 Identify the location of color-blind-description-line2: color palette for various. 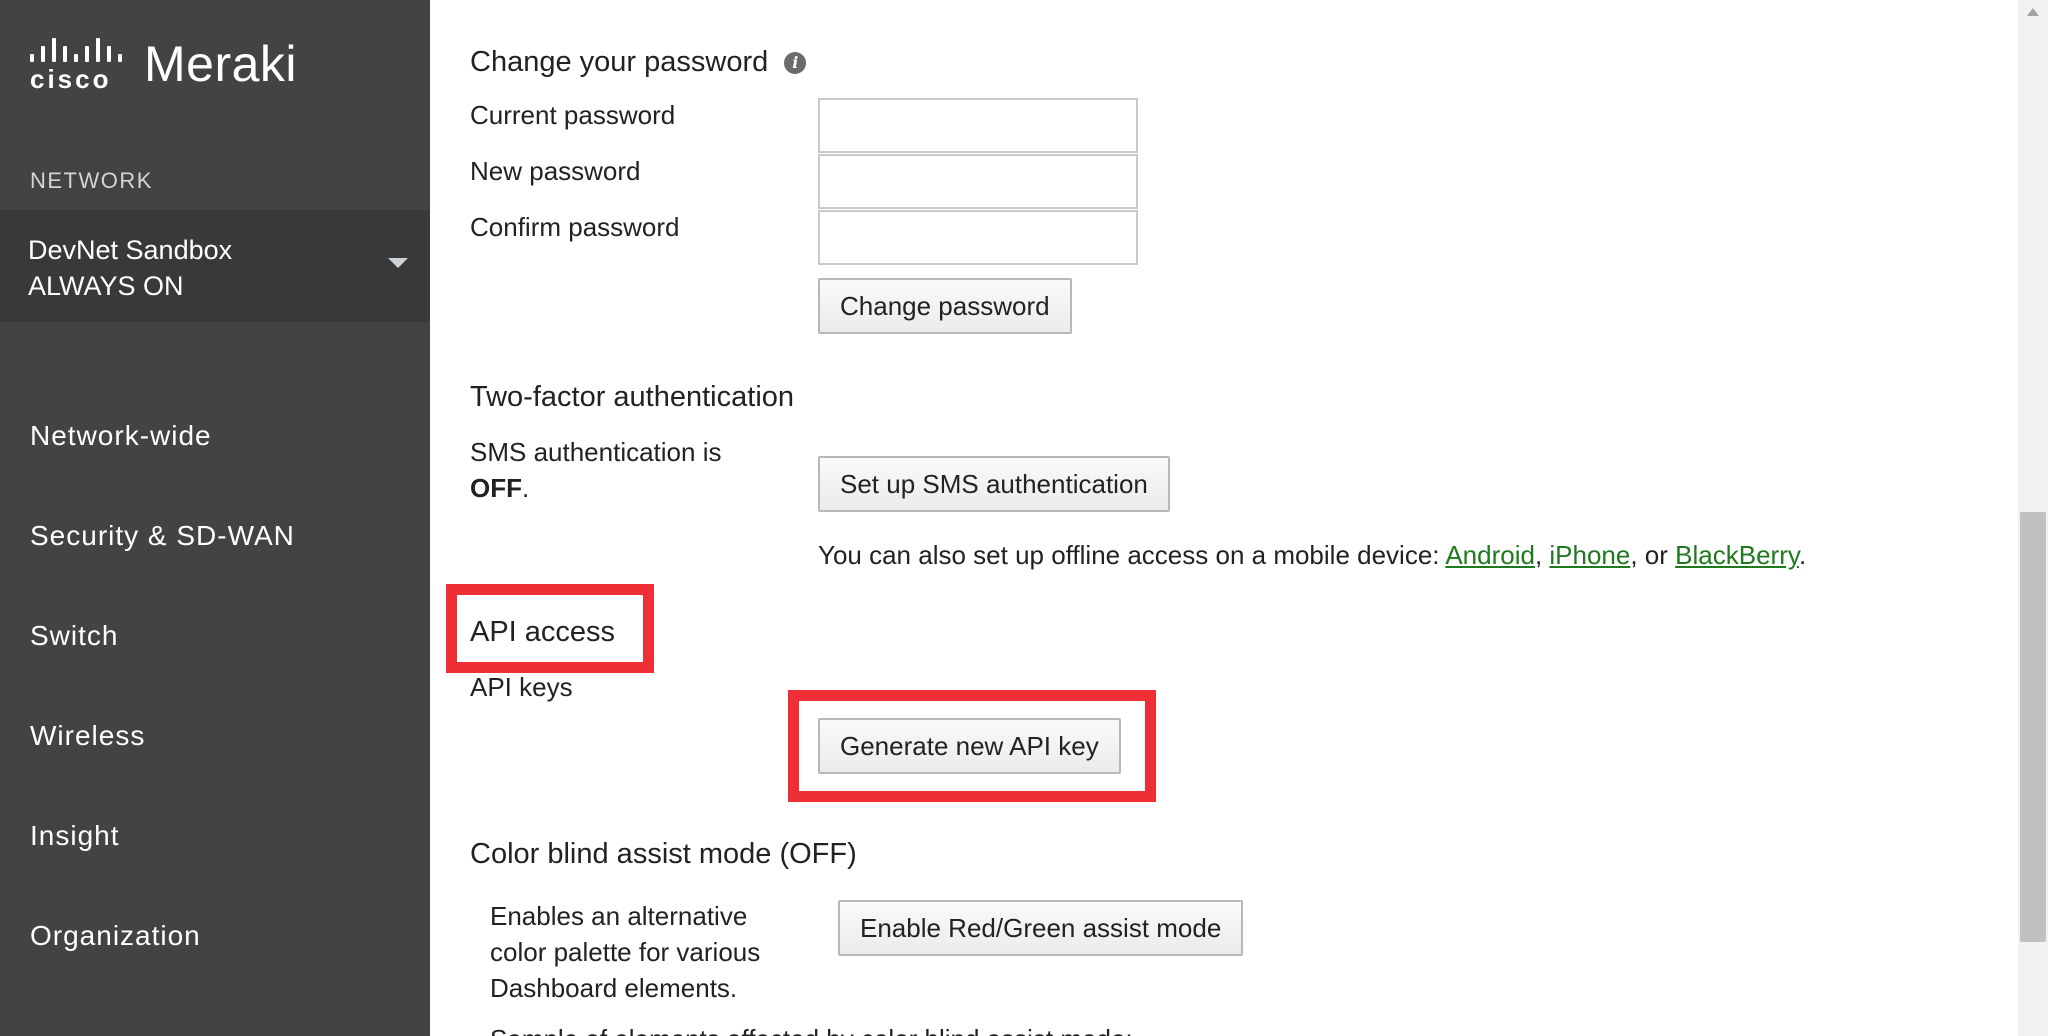
(625, 952).